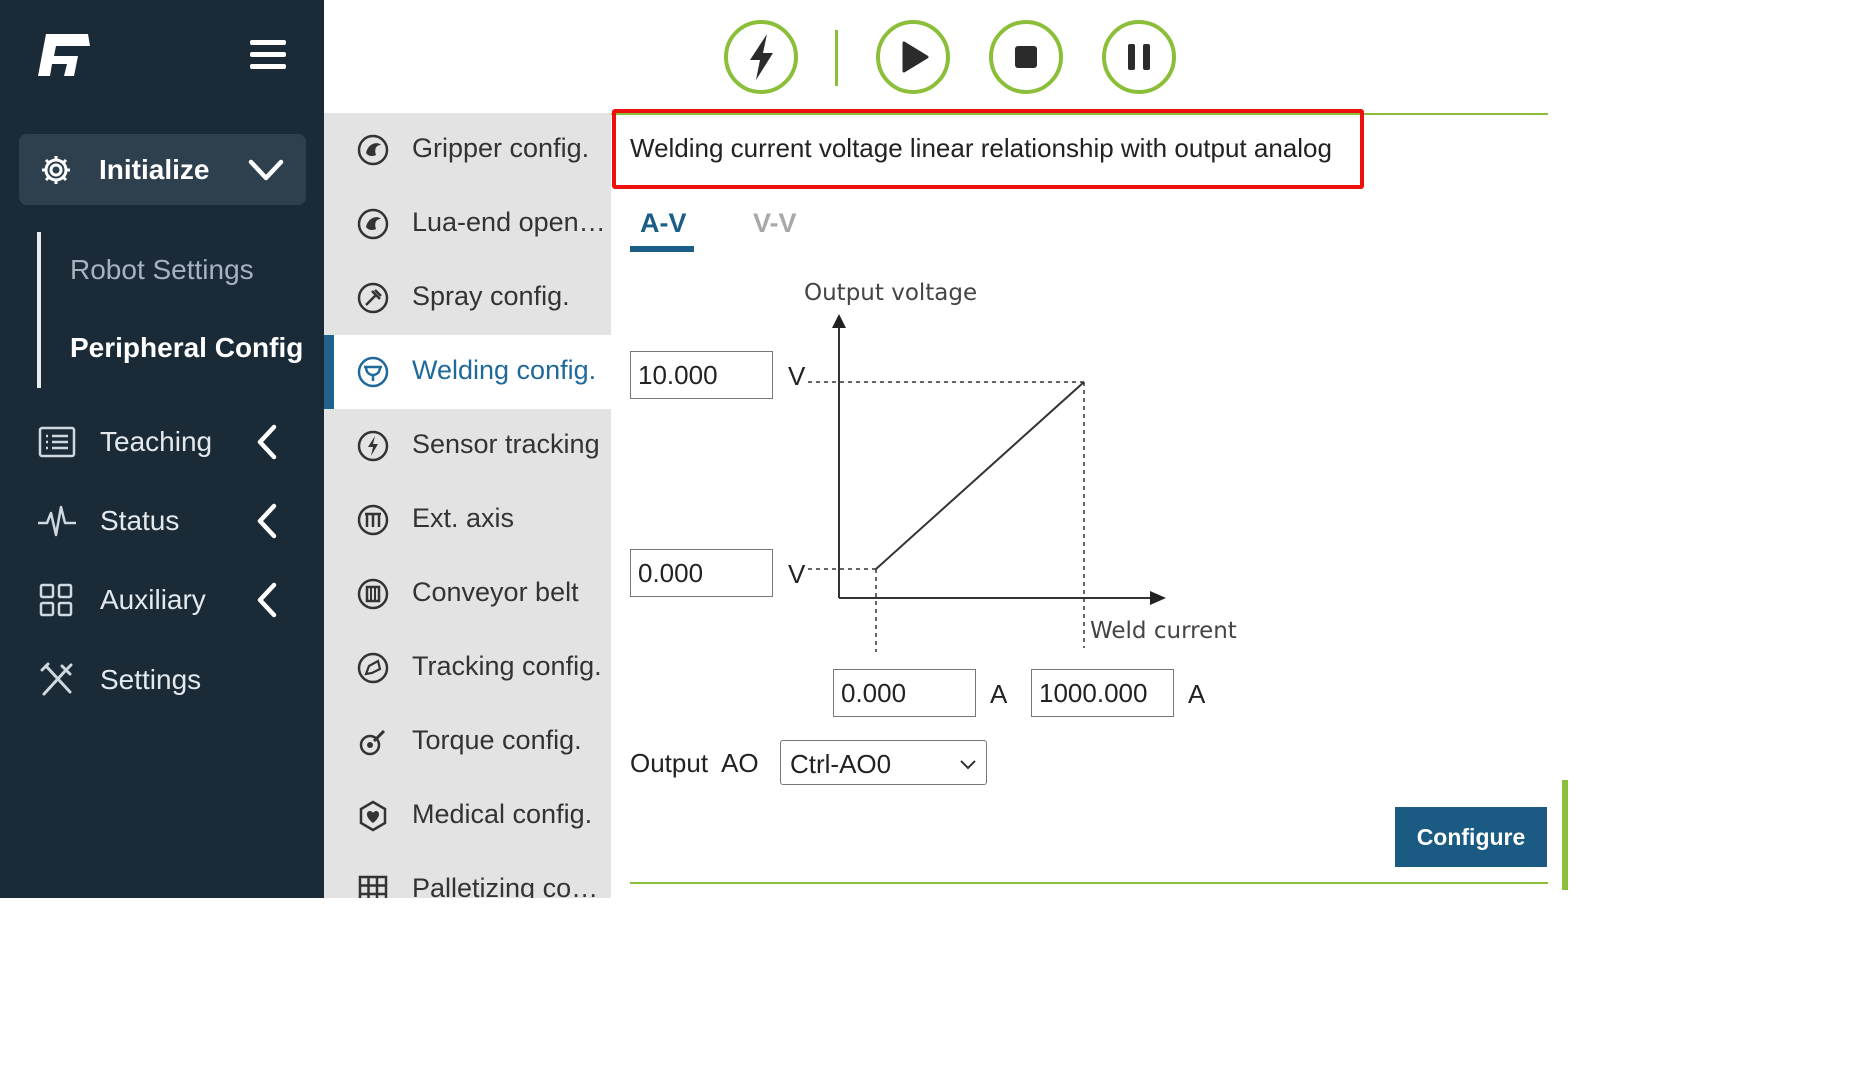 The height and width of the screenshot is (1072, 1872). Describe the element at coordinates (151, 679) in the screenshot. I see `nav-settings-label: Settings` at that location.